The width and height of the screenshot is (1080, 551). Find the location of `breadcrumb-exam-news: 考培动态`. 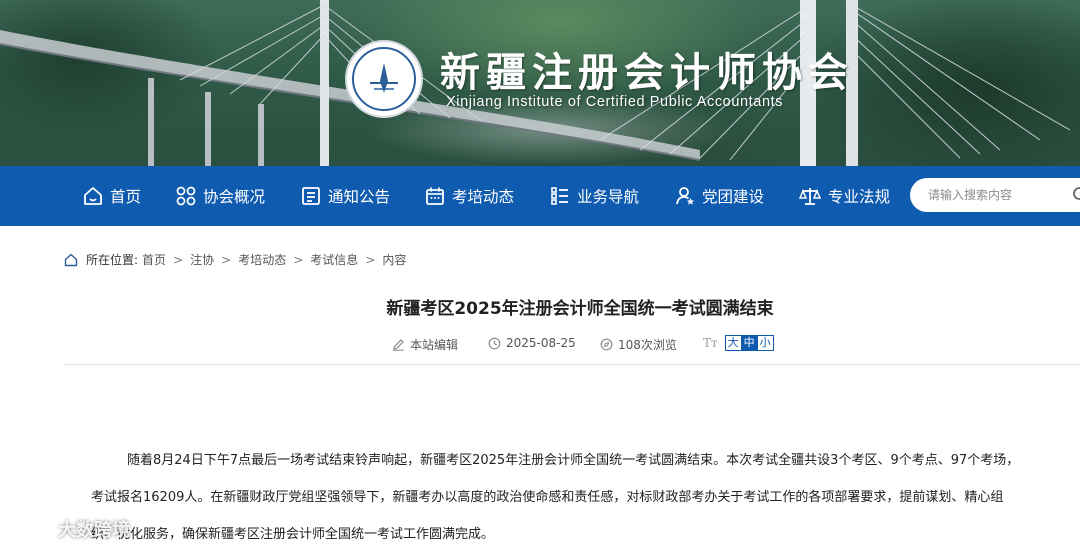

breadcrumb-exam-news: 考培动态 is located at coordinates (262, 259).